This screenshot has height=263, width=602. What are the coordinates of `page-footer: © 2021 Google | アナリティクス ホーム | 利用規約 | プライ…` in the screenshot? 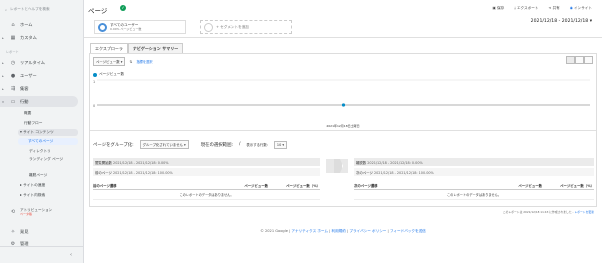 It's located at (343, 231).